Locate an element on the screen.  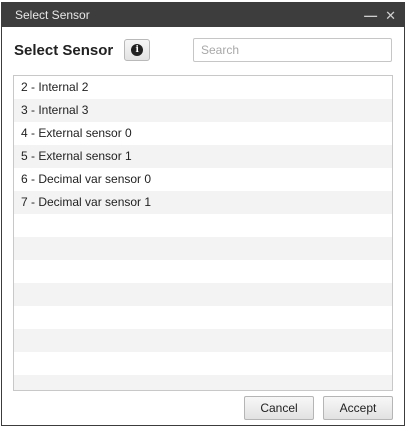
title-bar: Select Sensor — ✕ is located at coordinates (203, 15).